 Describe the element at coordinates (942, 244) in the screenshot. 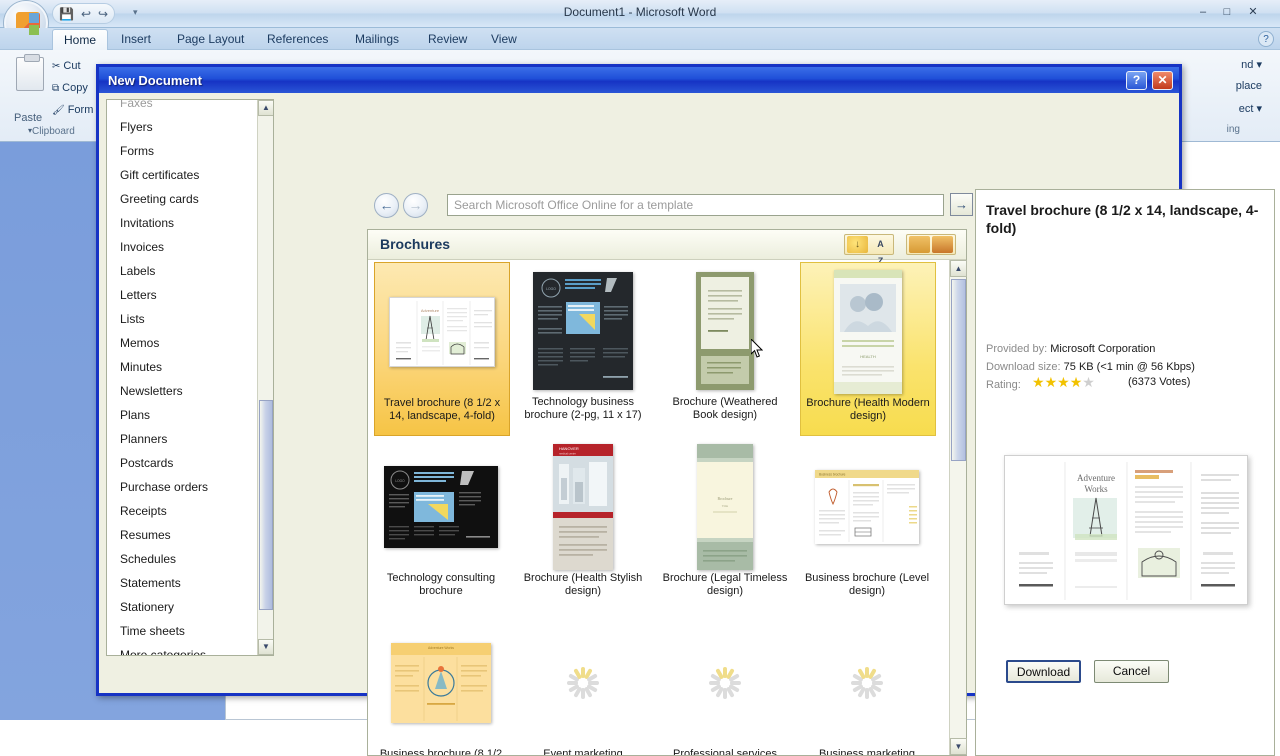

I see `provider-filter-icon` at that location.